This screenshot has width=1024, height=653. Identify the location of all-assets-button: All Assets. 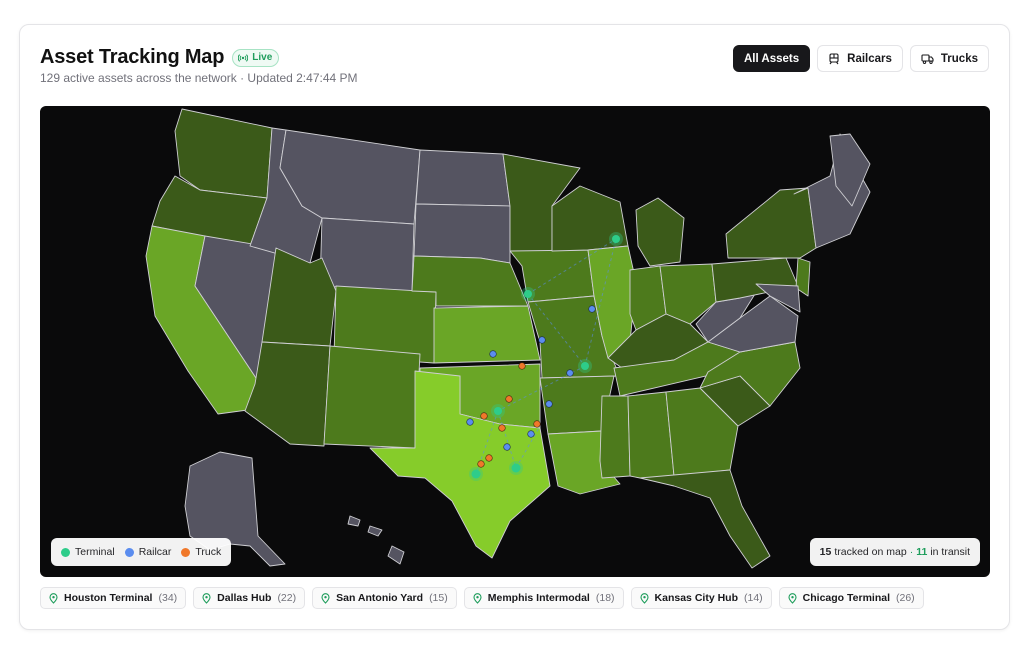
(771, 58).